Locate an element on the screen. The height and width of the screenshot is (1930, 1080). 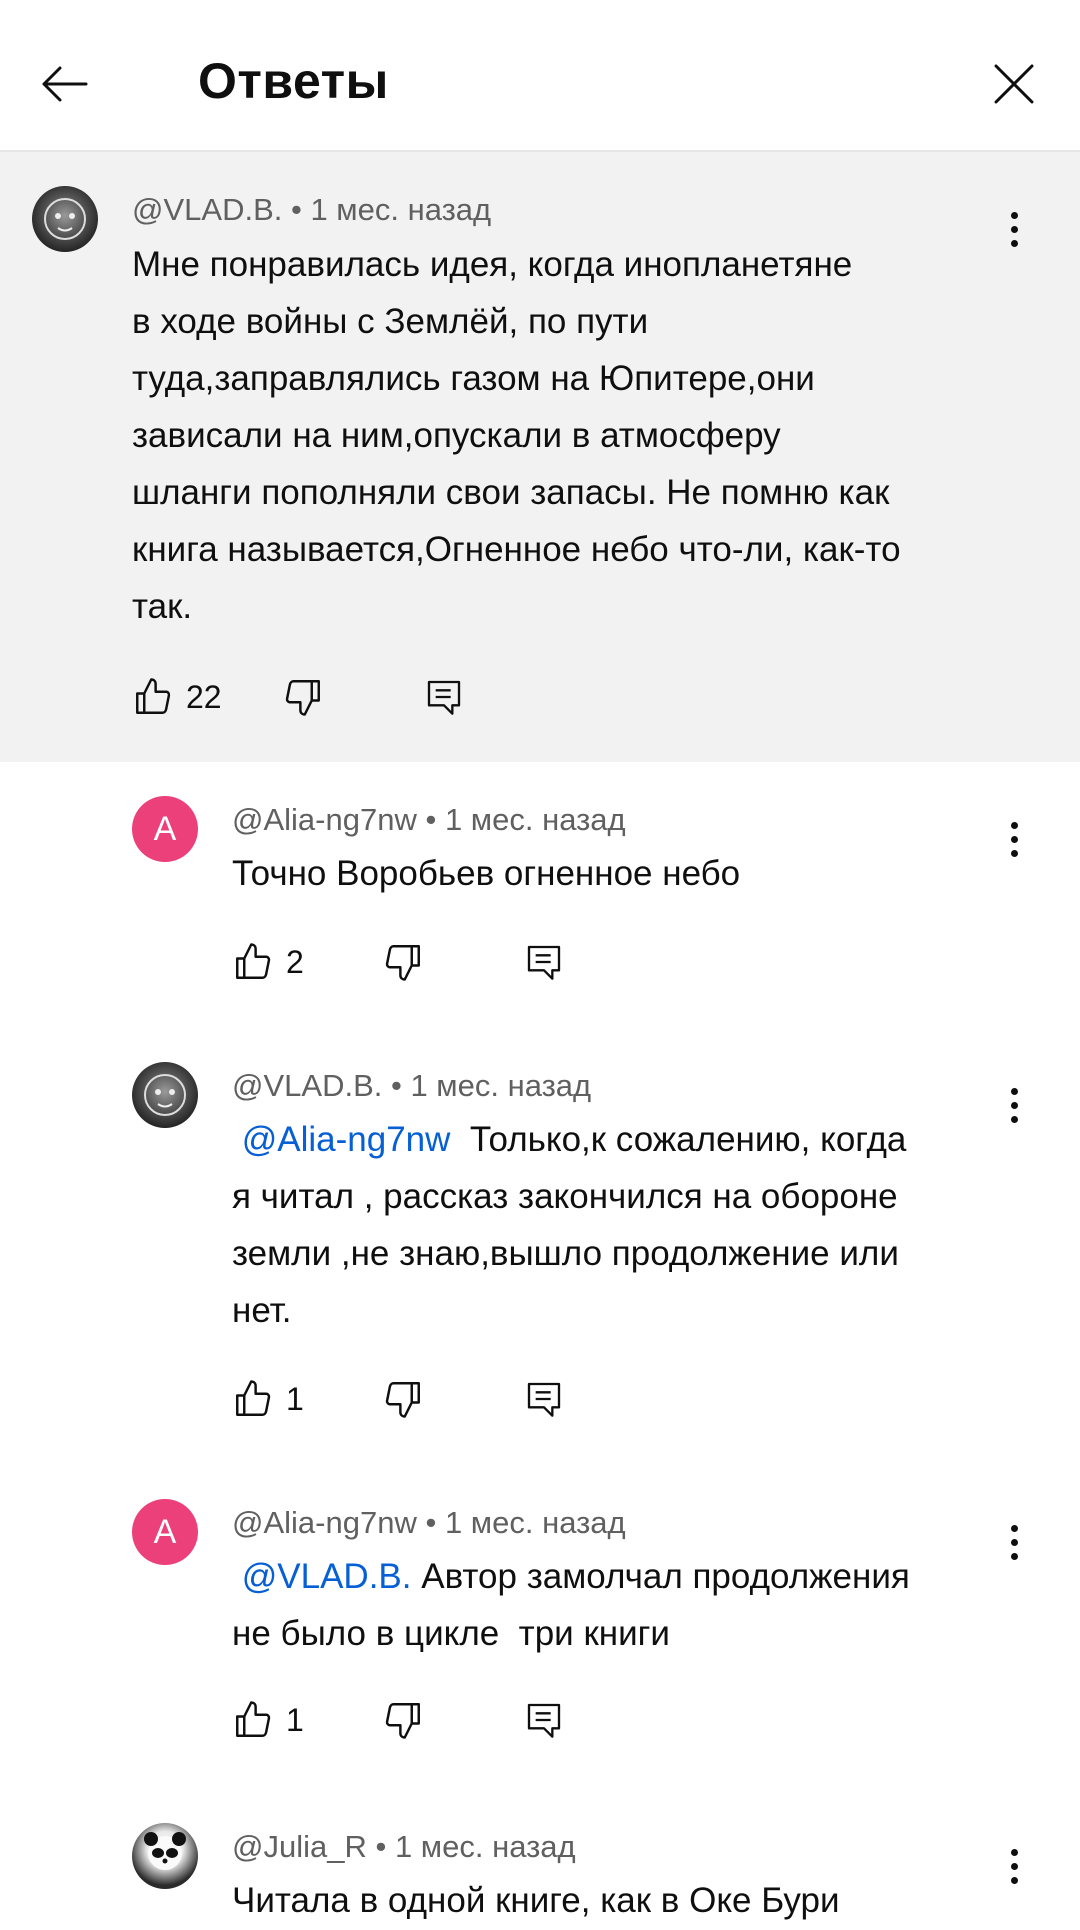
comment-line-rest: Только,к сожалению, когда is located at coordinates (688, 1139).